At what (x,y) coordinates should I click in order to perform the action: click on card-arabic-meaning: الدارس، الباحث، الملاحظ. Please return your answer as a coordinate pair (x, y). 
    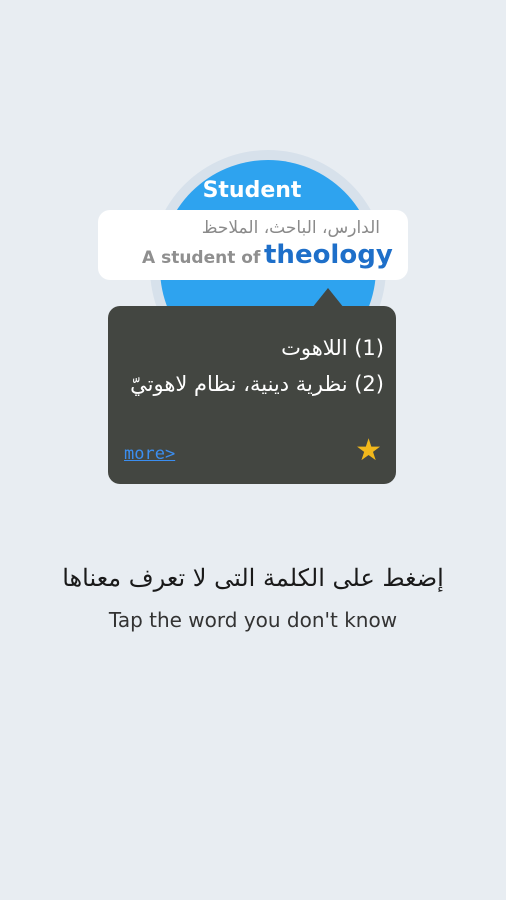
    Looking at the image, I should click on (290, 228).